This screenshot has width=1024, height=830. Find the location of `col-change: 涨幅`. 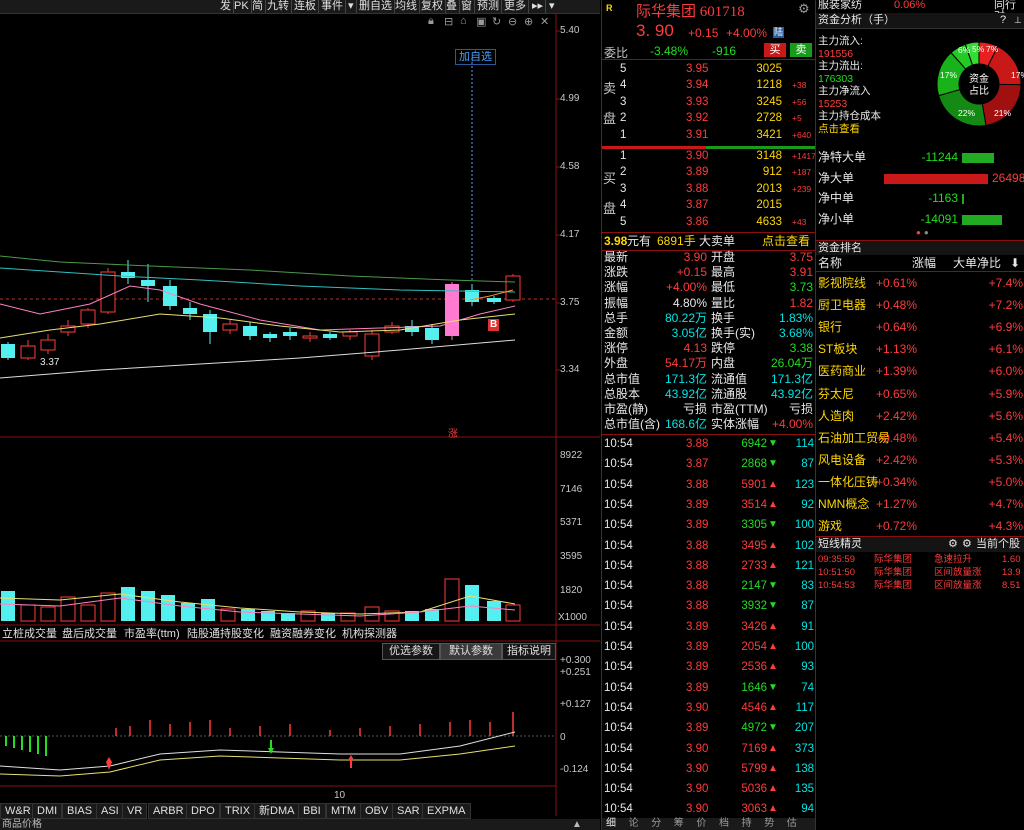

col-change: 涨幅 is located at coordinates (924, 263).